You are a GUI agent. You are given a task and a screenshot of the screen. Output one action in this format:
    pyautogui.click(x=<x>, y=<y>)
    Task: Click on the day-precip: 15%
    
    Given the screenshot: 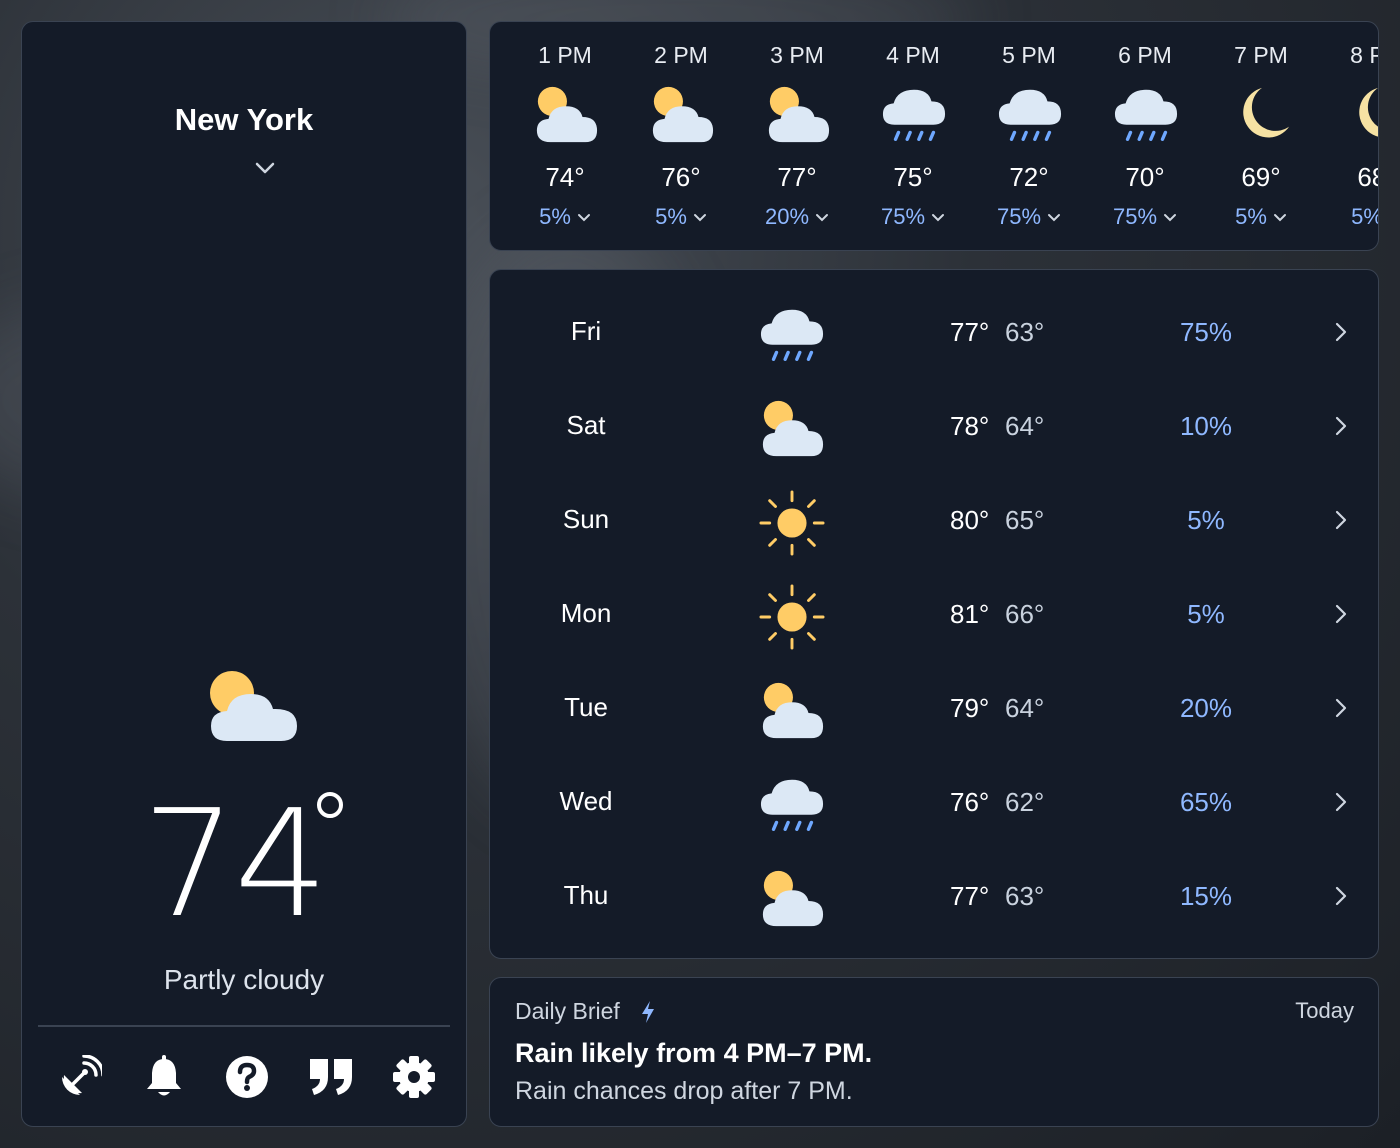 What is the action you would take?
    pyautogui.click(x=1206, y=896)
    